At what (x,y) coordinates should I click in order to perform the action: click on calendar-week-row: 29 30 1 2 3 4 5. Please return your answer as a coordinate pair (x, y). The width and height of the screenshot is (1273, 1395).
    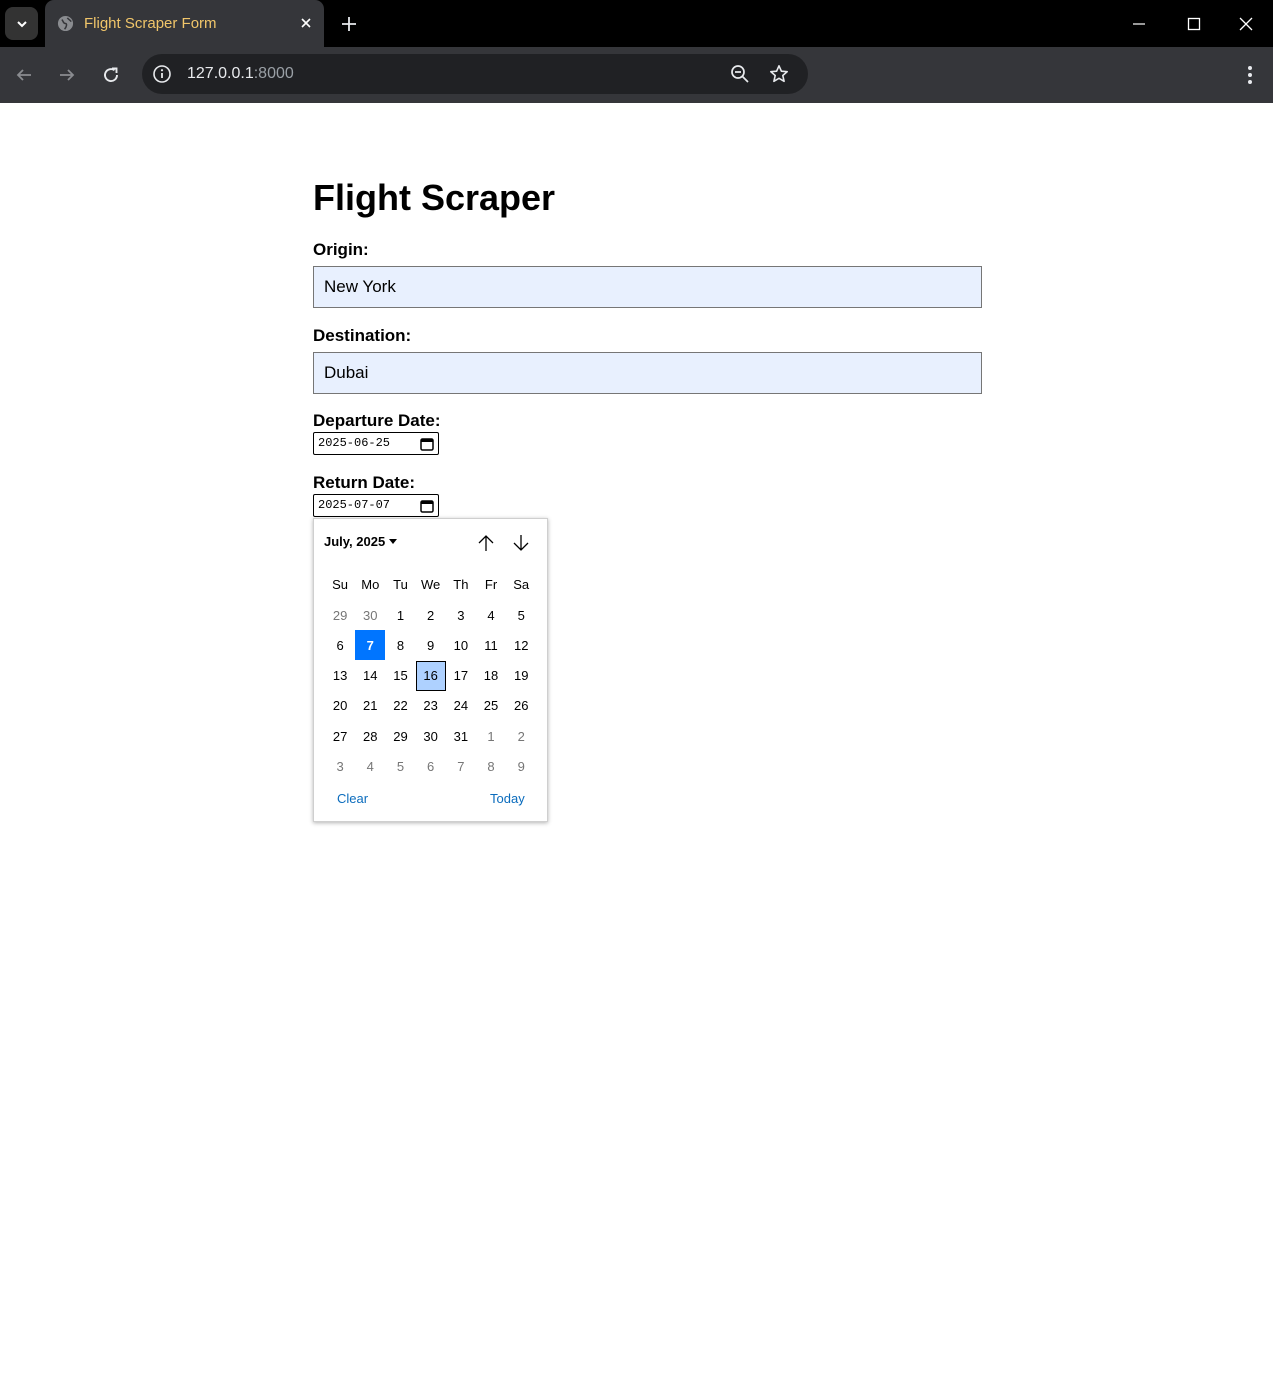
    Looking at the image, I should click on (434, 615).